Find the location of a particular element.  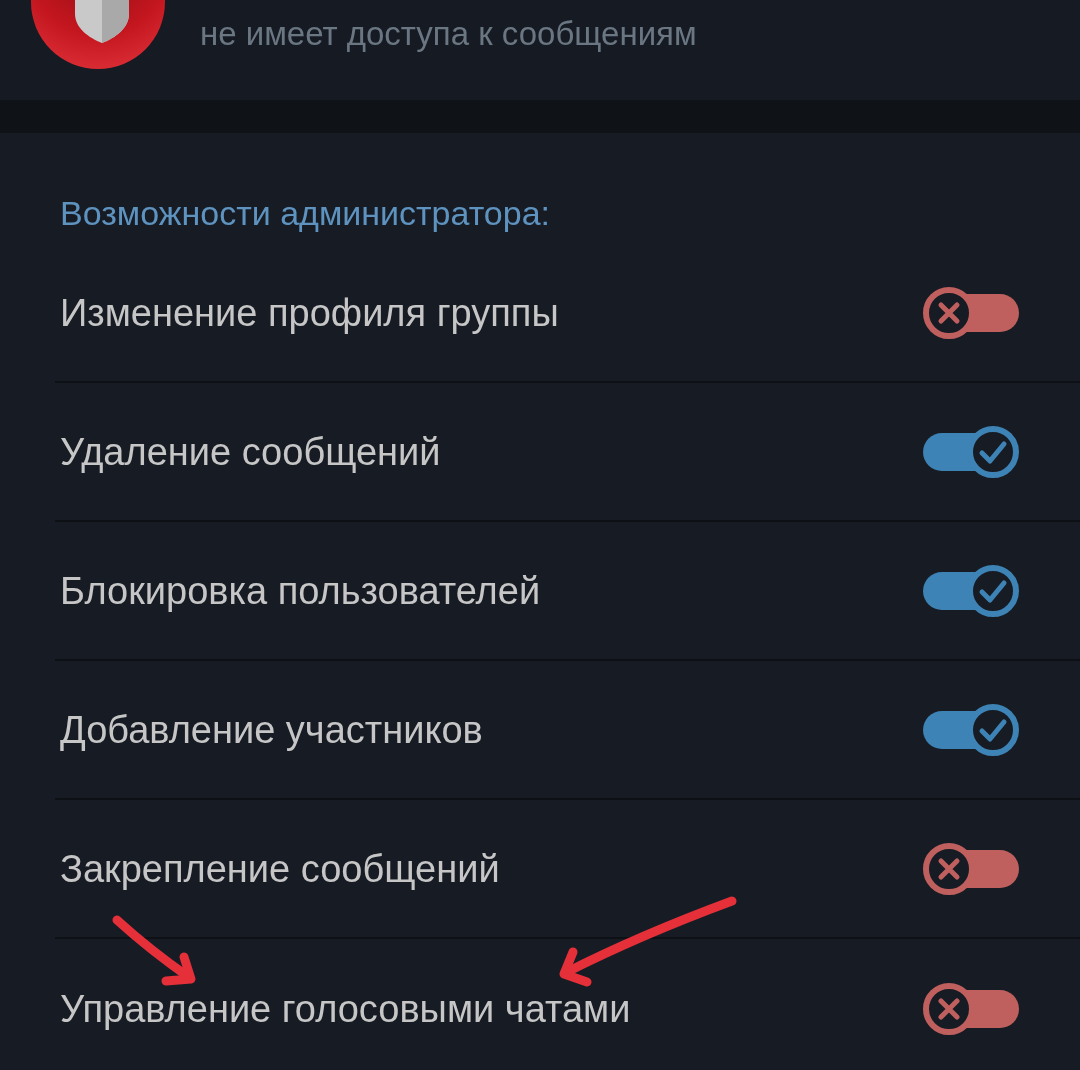

permission-label: Закрепление сообщений is located at coordinates (280, 869).